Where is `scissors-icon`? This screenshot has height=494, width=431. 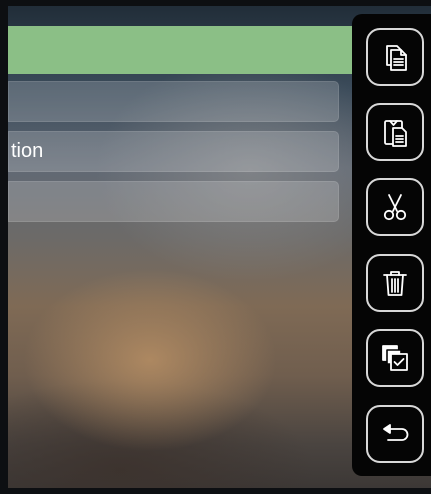 scissors-icon is located at coordinates (395, 207).